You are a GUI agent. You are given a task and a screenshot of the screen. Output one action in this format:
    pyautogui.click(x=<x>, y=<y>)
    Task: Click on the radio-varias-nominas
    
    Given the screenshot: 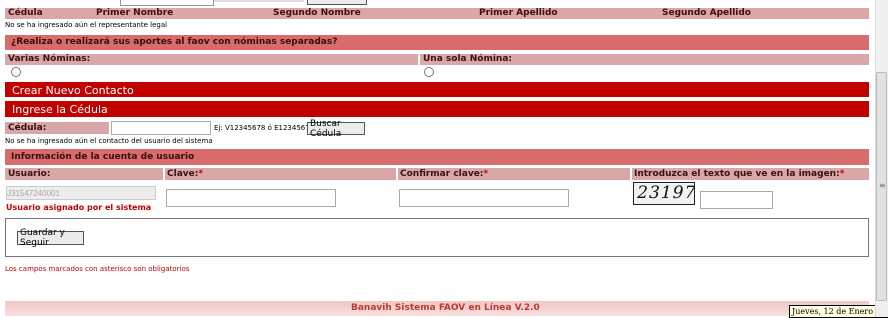 What is the action you would take?
    pyautogui.click(x=16, y=72)
    